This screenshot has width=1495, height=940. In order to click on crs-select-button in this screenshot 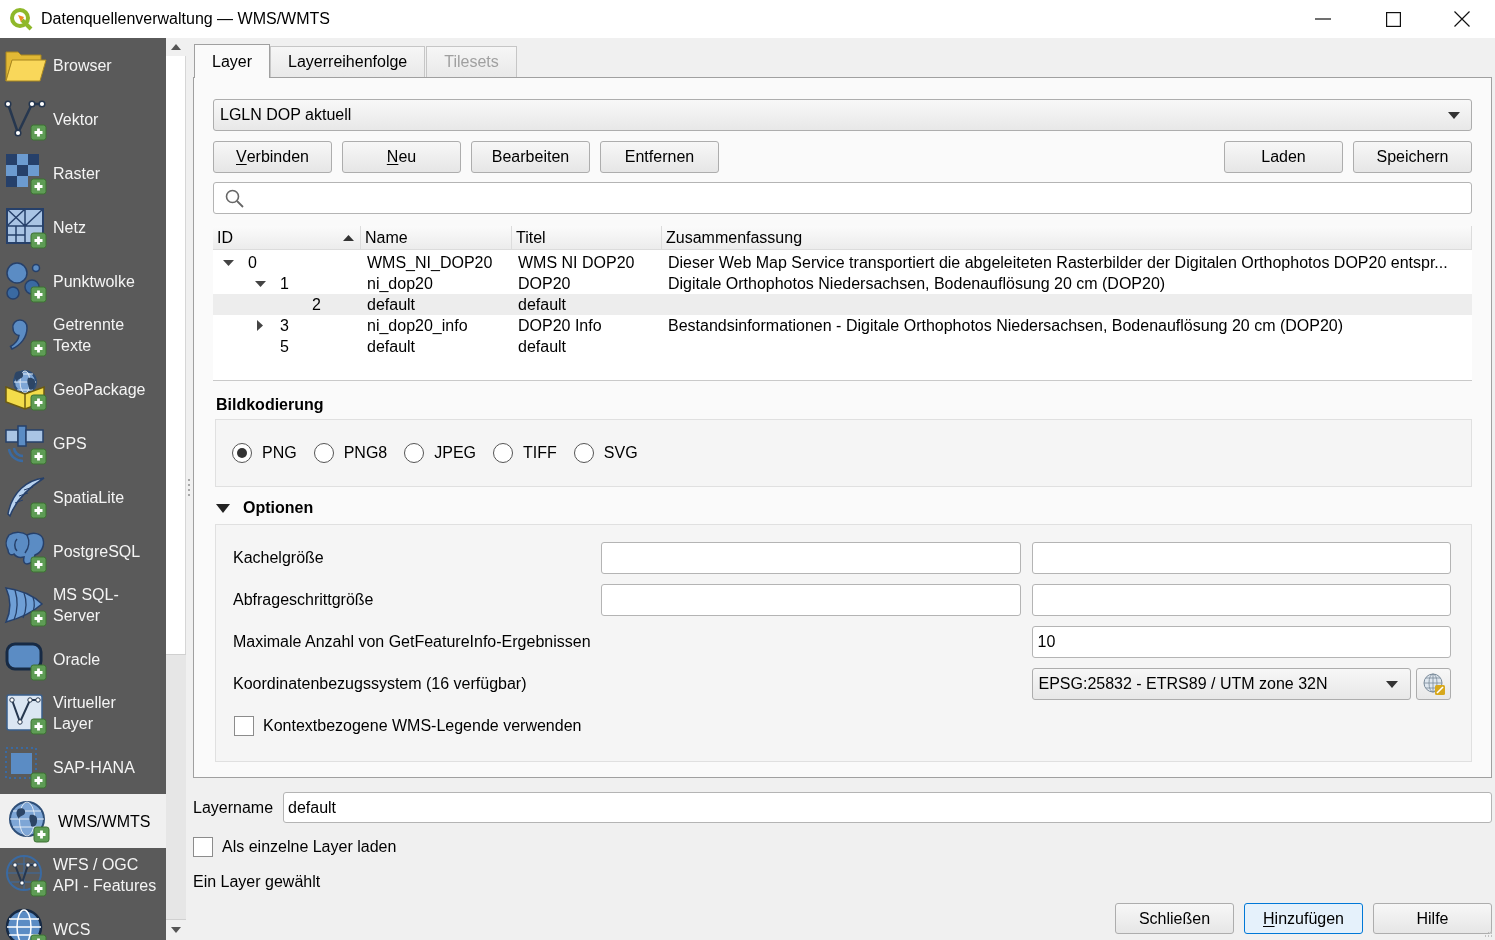, I will do `click(1433, 684)`.